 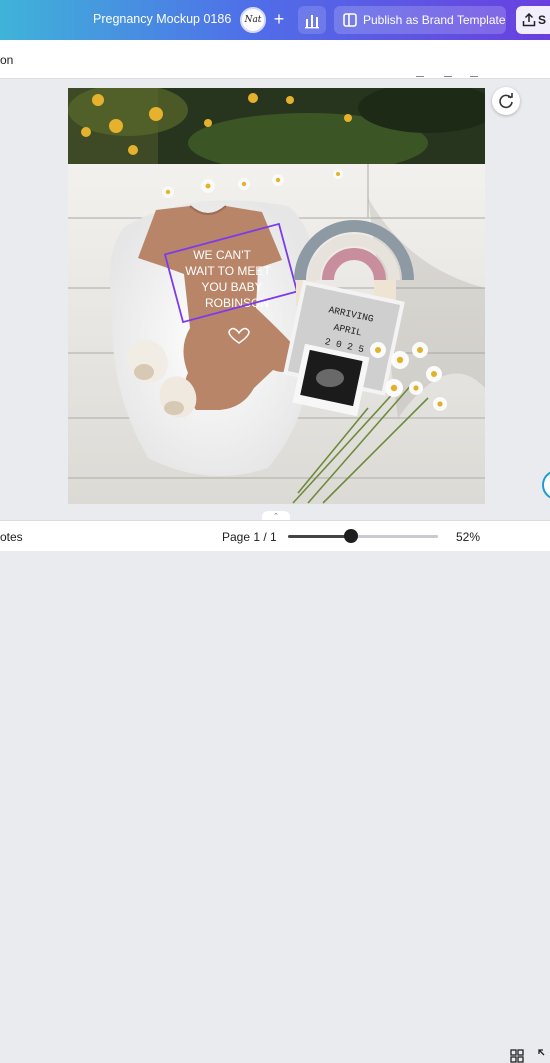 What do you see at coordinates (228, 271) in the screenshot?
I see `onesie-text-line-2: WAIT TO MEET` at bounding box center [228, 271].